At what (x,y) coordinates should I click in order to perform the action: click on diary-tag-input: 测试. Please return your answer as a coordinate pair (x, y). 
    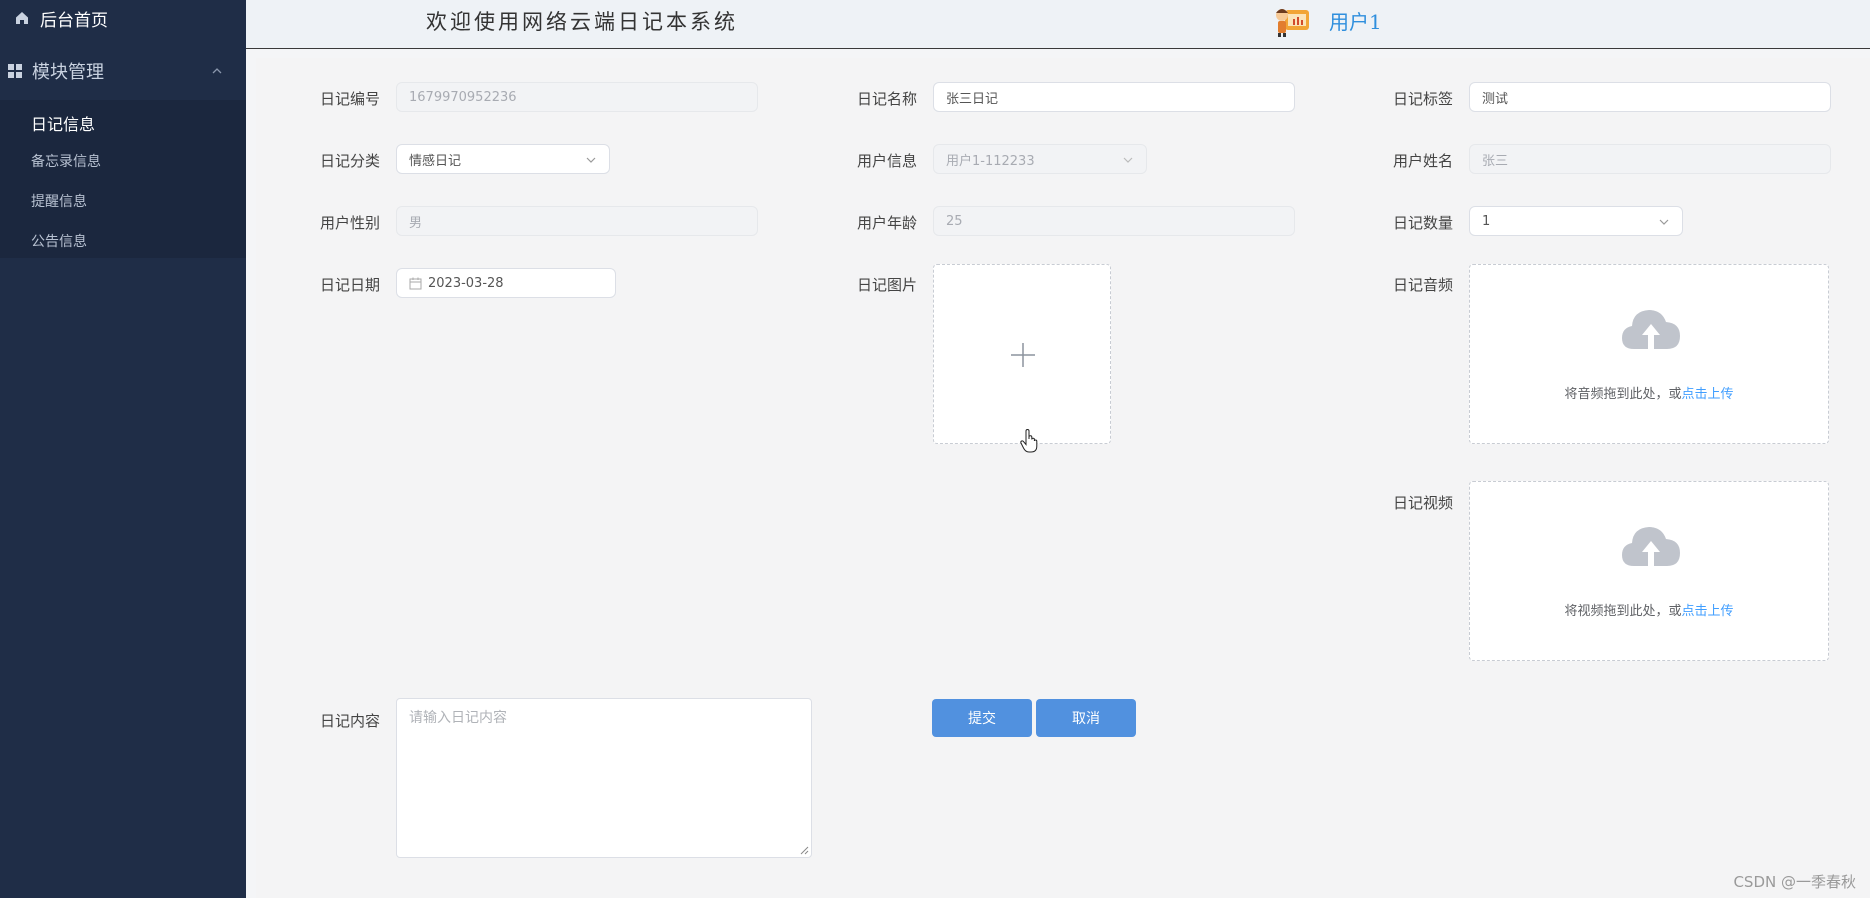
    Looking at the image, I should click on (1650, 97).